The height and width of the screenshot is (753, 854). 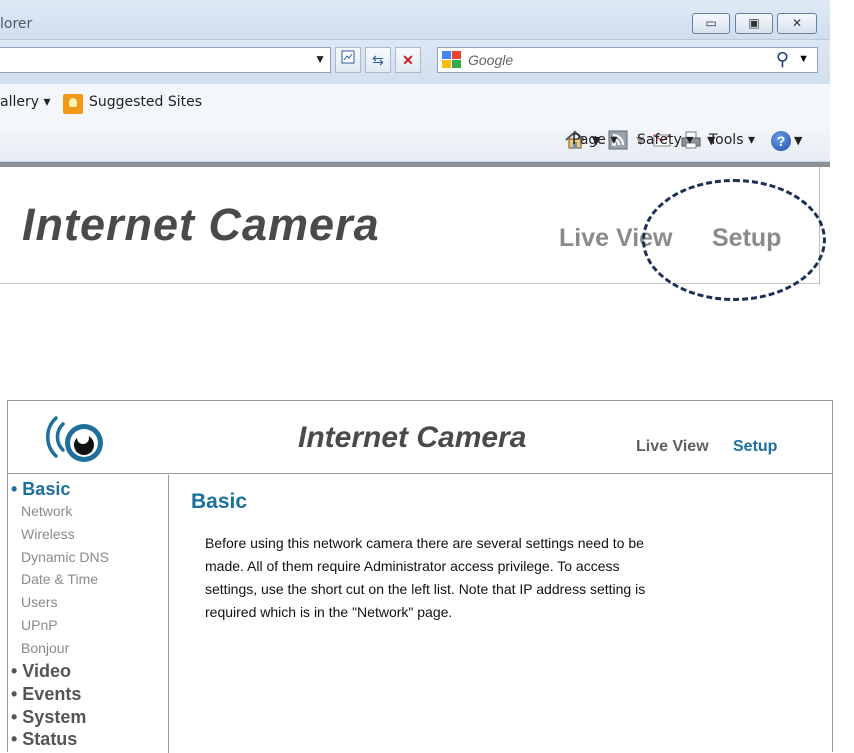 What do you see at coordinates (797, 23) in the screenshot?
I see `close-button: ✕` at bounding box center [797, 23].